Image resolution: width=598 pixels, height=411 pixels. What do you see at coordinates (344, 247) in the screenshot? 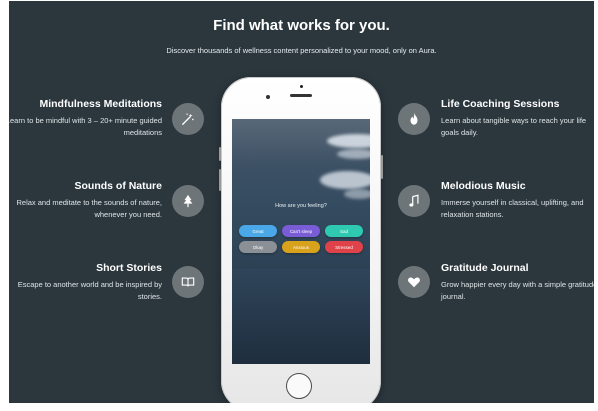
I see `mood-chip-stressed: Stressed` at bounding box center [344, 247].